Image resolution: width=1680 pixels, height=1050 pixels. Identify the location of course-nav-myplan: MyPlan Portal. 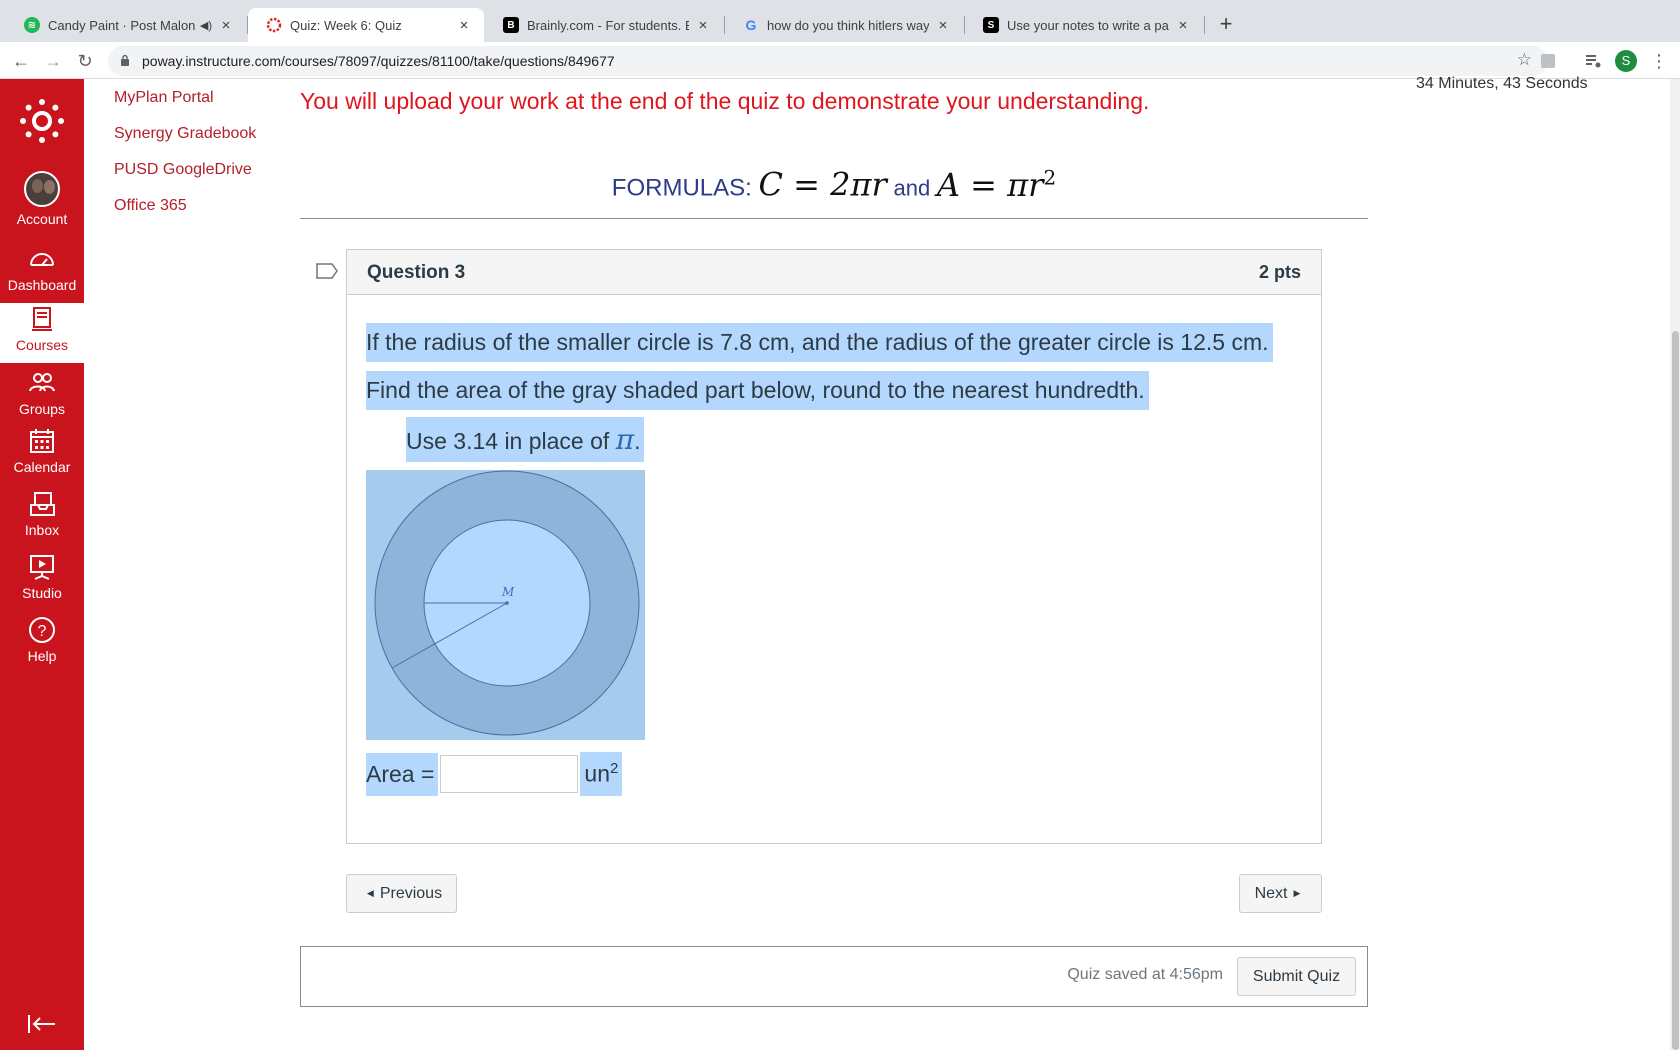
(185, 107).